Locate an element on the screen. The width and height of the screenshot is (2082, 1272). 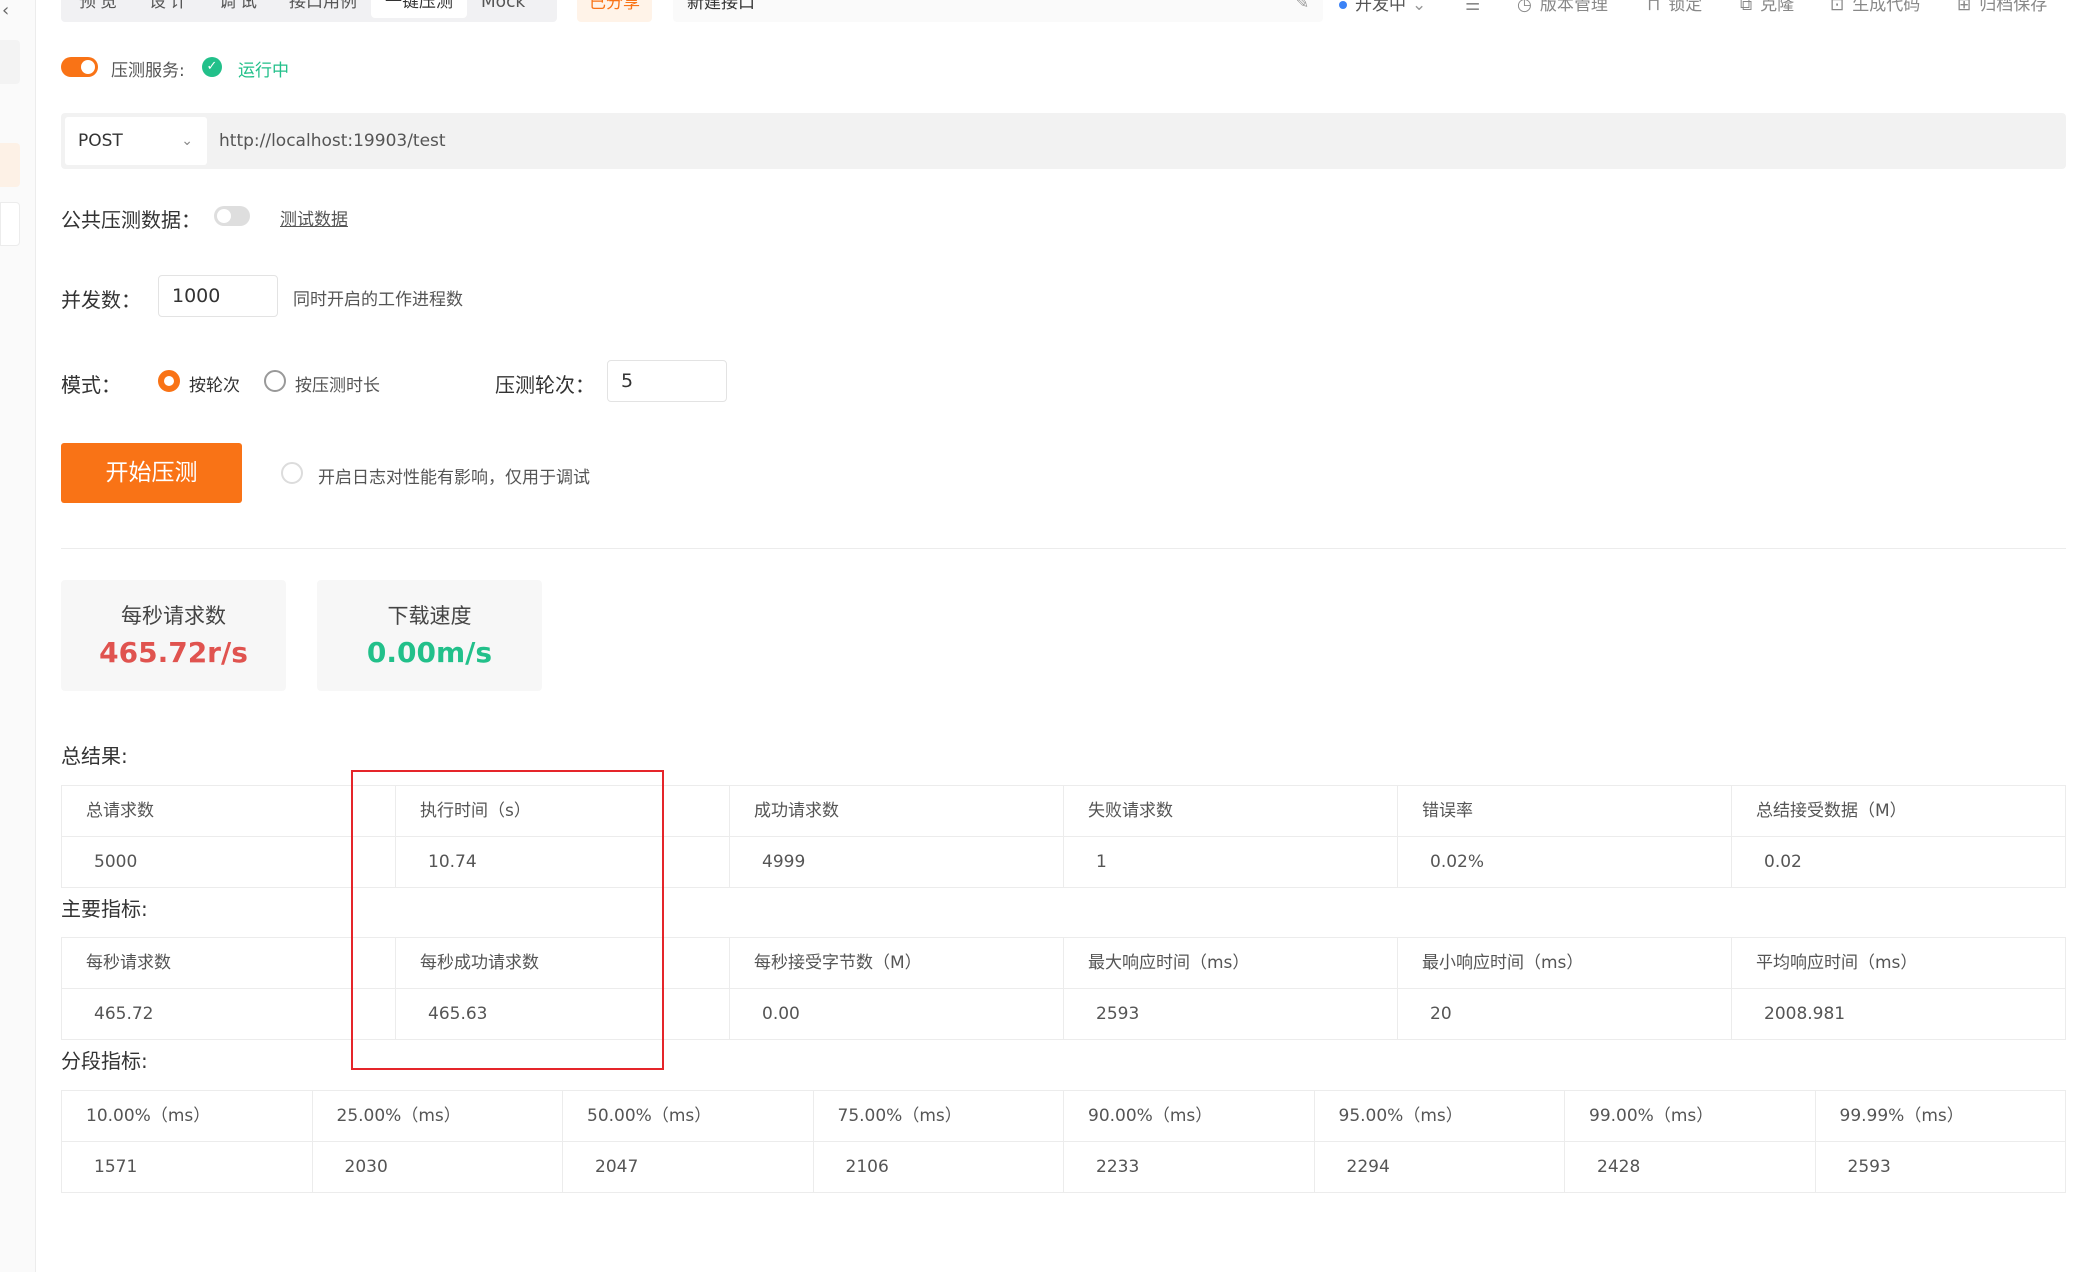
test-data-link: 测试数据 is located at coordinates (314, 217).